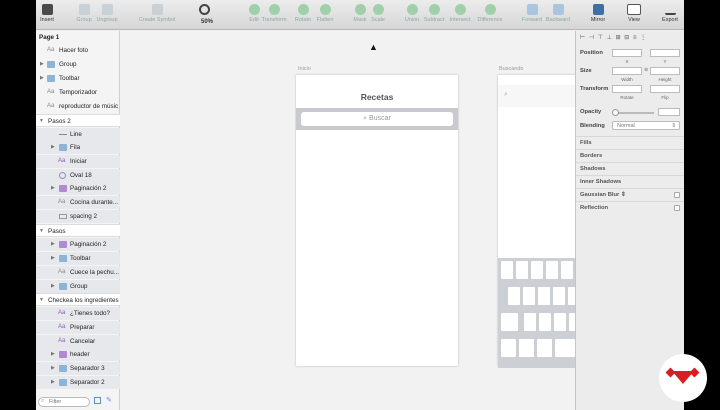 The image size is (720, 410). I want to click on layer-row: ▶ header, so click(78, 354).